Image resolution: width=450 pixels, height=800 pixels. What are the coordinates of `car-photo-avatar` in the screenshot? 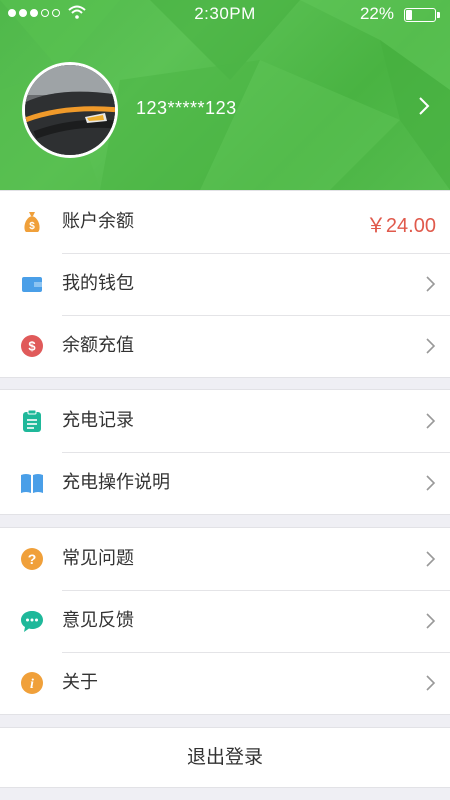 It's located at (70, 110).